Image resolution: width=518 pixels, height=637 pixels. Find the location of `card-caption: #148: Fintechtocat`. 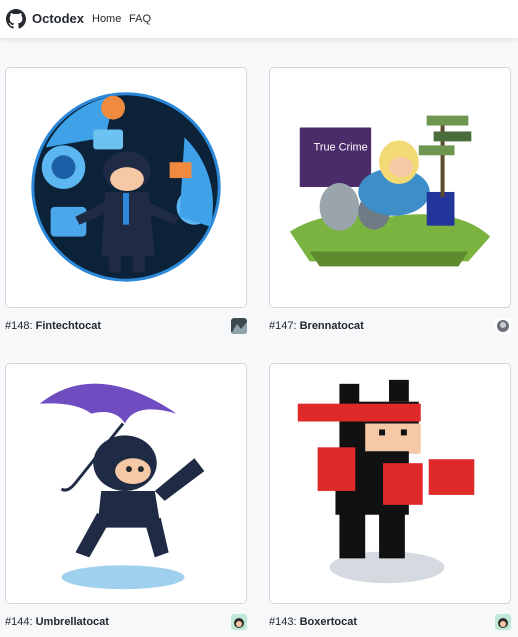

card-caption: #148: Fintechtocat is located at coordinates (53, 326).